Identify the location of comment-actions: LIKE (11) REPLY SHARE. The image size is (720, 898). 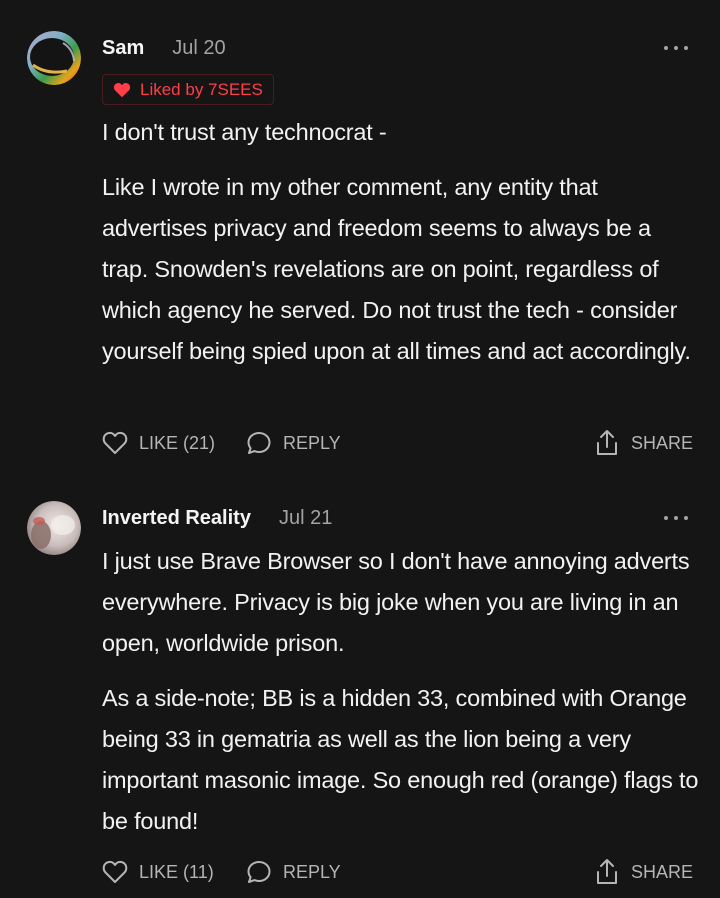
(398, 872).